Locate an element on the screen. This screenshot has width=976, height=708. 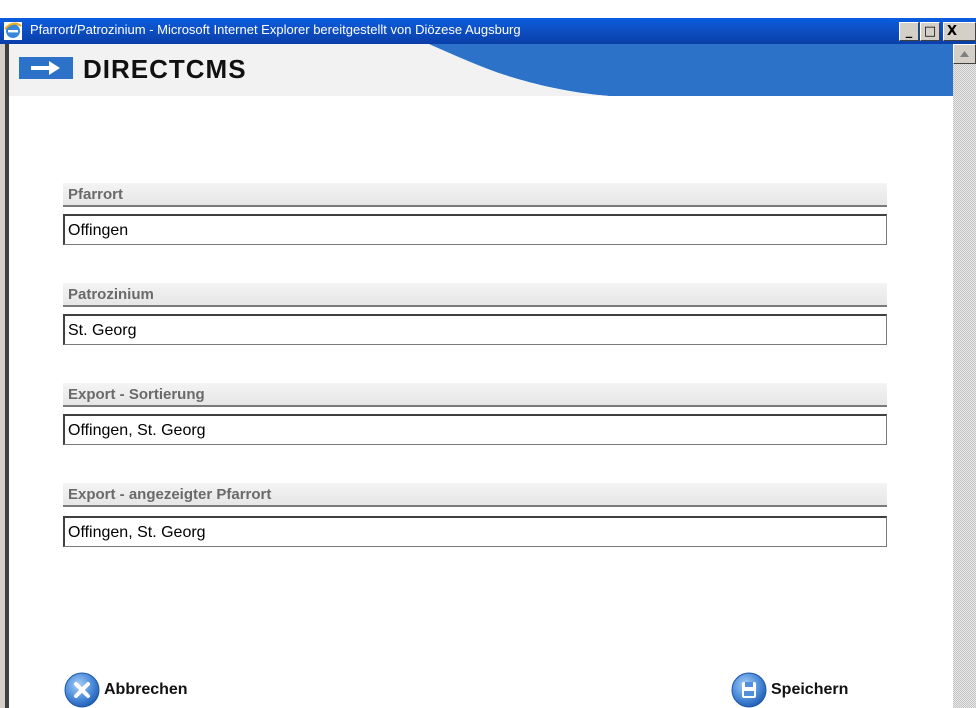
field-label-patrozinium: Patrozinium is located at coordinates (475, 295).